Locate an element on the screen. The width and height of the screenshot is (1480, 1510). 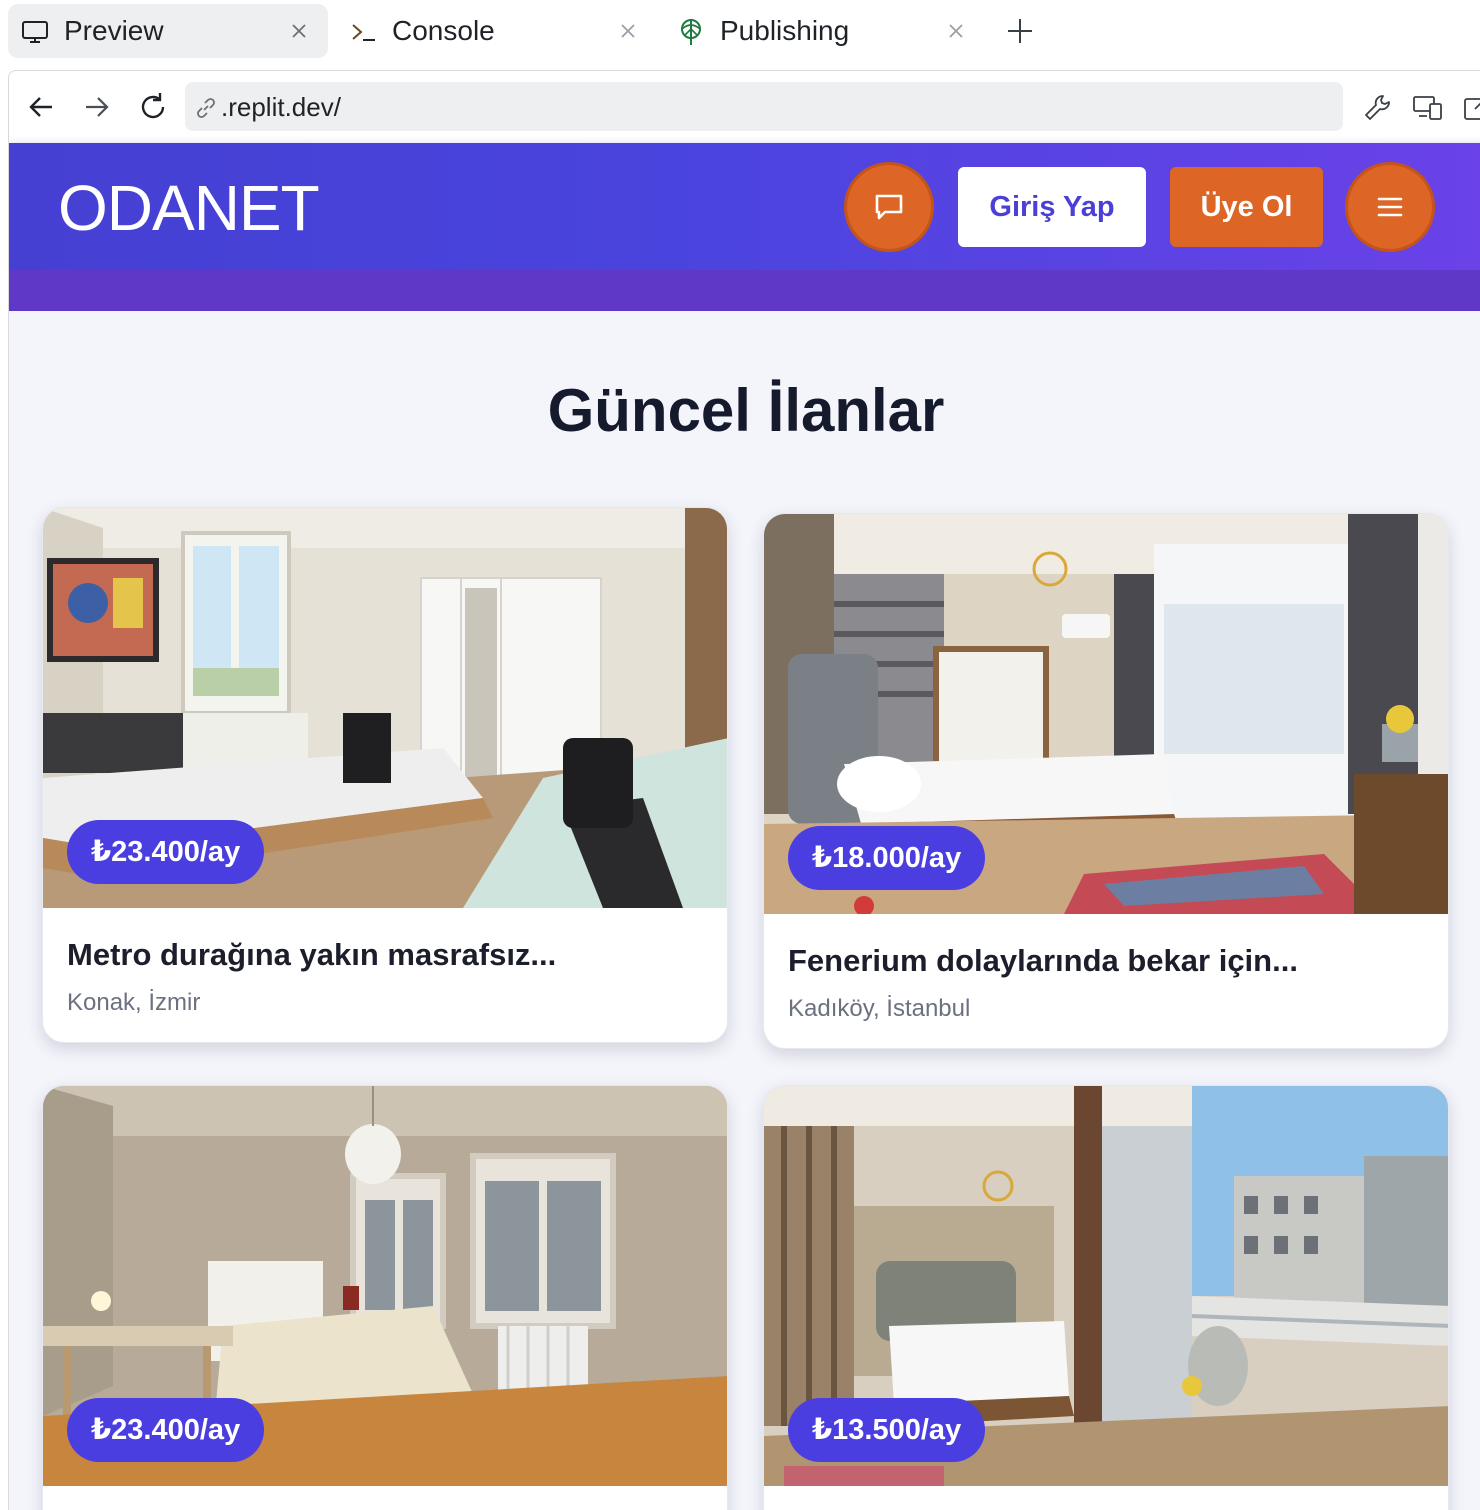
back-arrow-icon is located at coordinates (41, 107).